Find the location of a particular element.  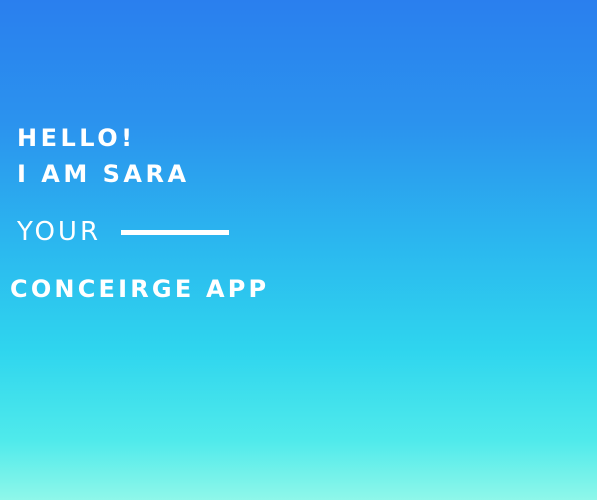

tagline-row: YOUR is located at coordinates (123, 232).